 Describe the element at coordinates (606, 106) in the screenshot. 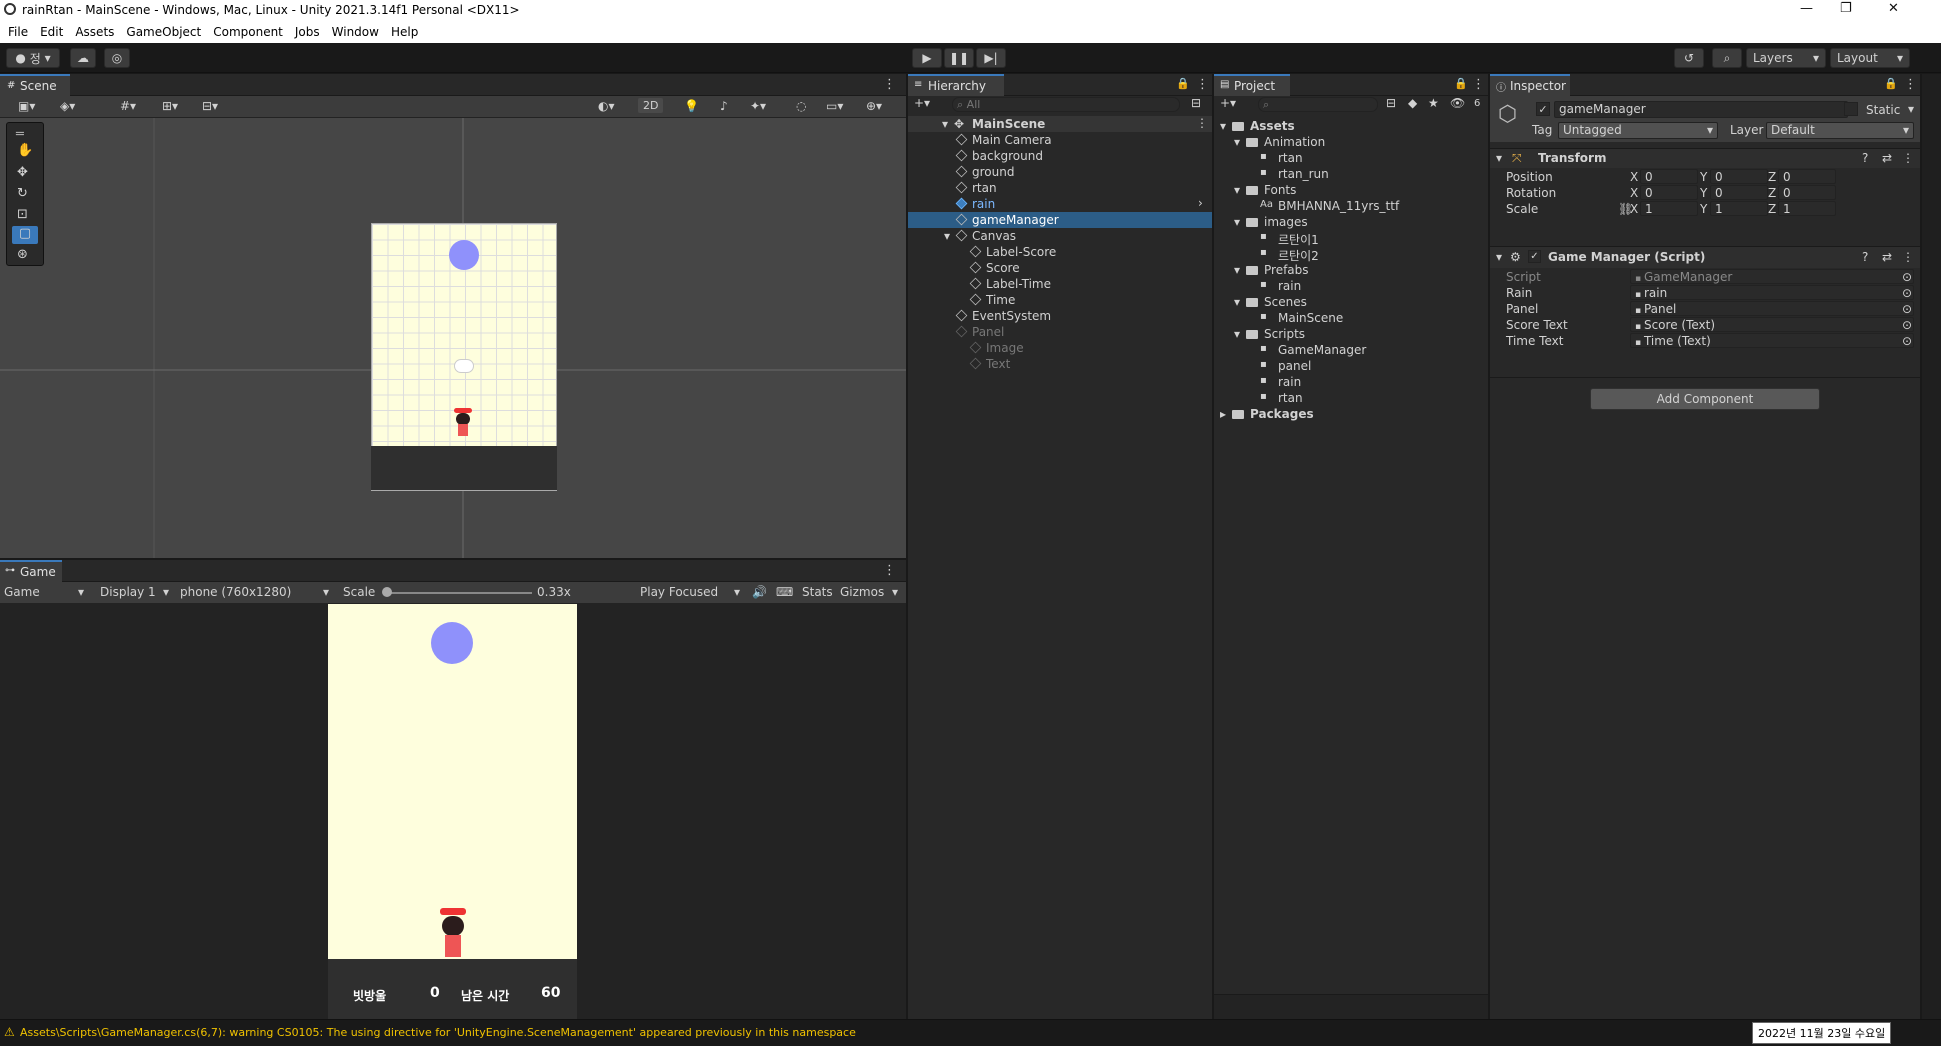

I see `shading-icon: ◐▾` at that location.